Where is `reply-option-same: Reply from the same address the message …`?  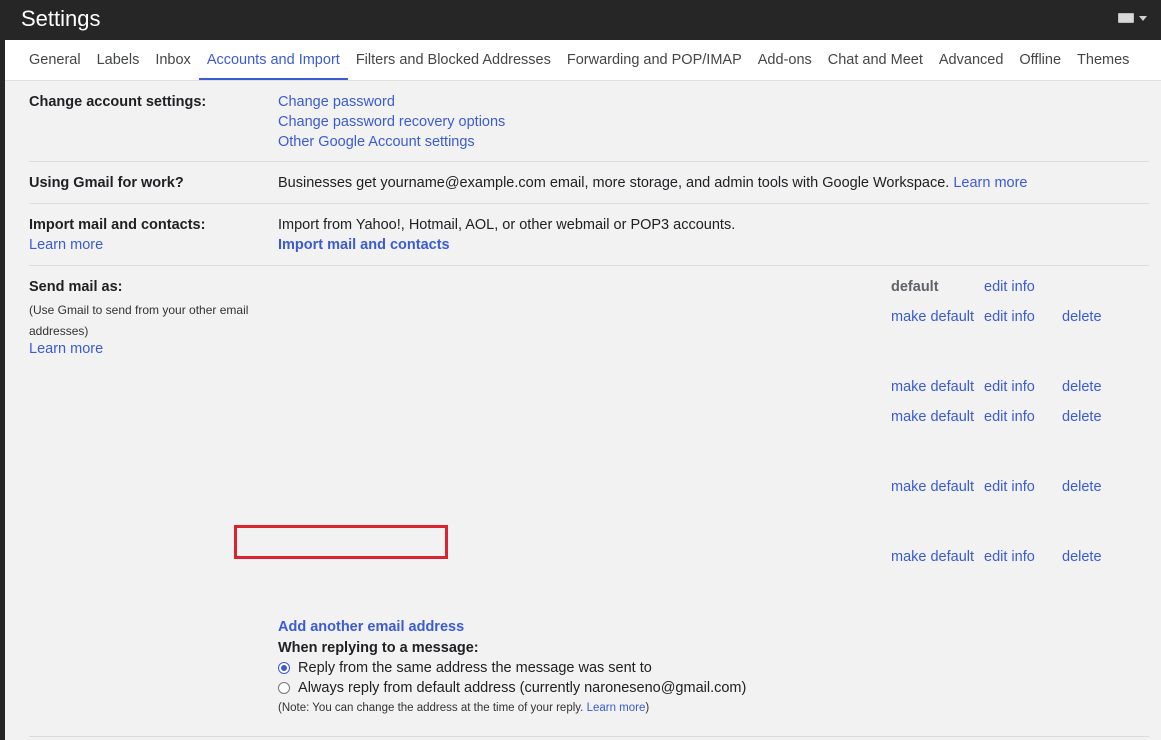 reply-option-same: Reply from the same address the message … is located at coordinates (465, 668).